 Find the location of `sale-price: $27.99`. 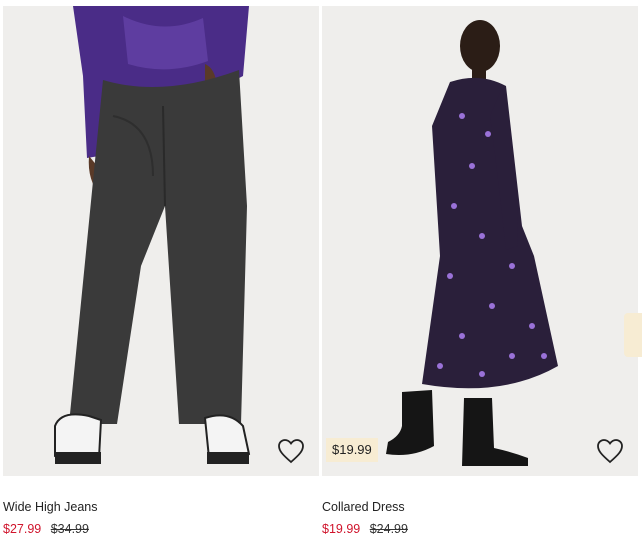

sale-price: $27.99 is located at coordinates (22, 529).